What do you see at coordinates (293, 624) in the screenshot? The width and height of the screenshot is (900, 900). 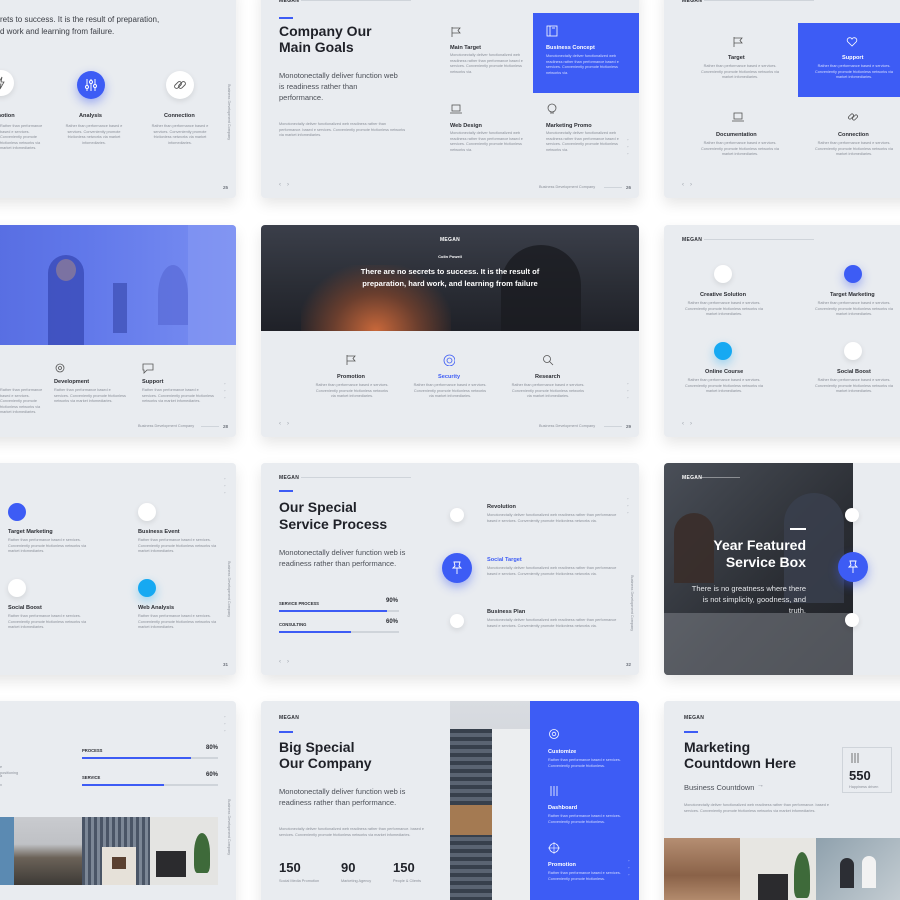 I see `progress-label: CONSULTING` at bounding box center [293, 624].